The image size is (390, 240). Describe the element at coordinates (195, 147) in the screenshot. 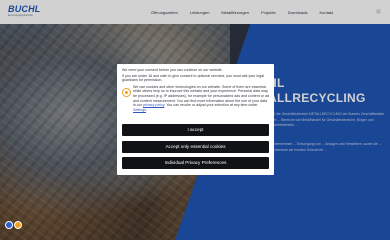

I see `accept-essential-button: Accept only essential cookies` at that location.